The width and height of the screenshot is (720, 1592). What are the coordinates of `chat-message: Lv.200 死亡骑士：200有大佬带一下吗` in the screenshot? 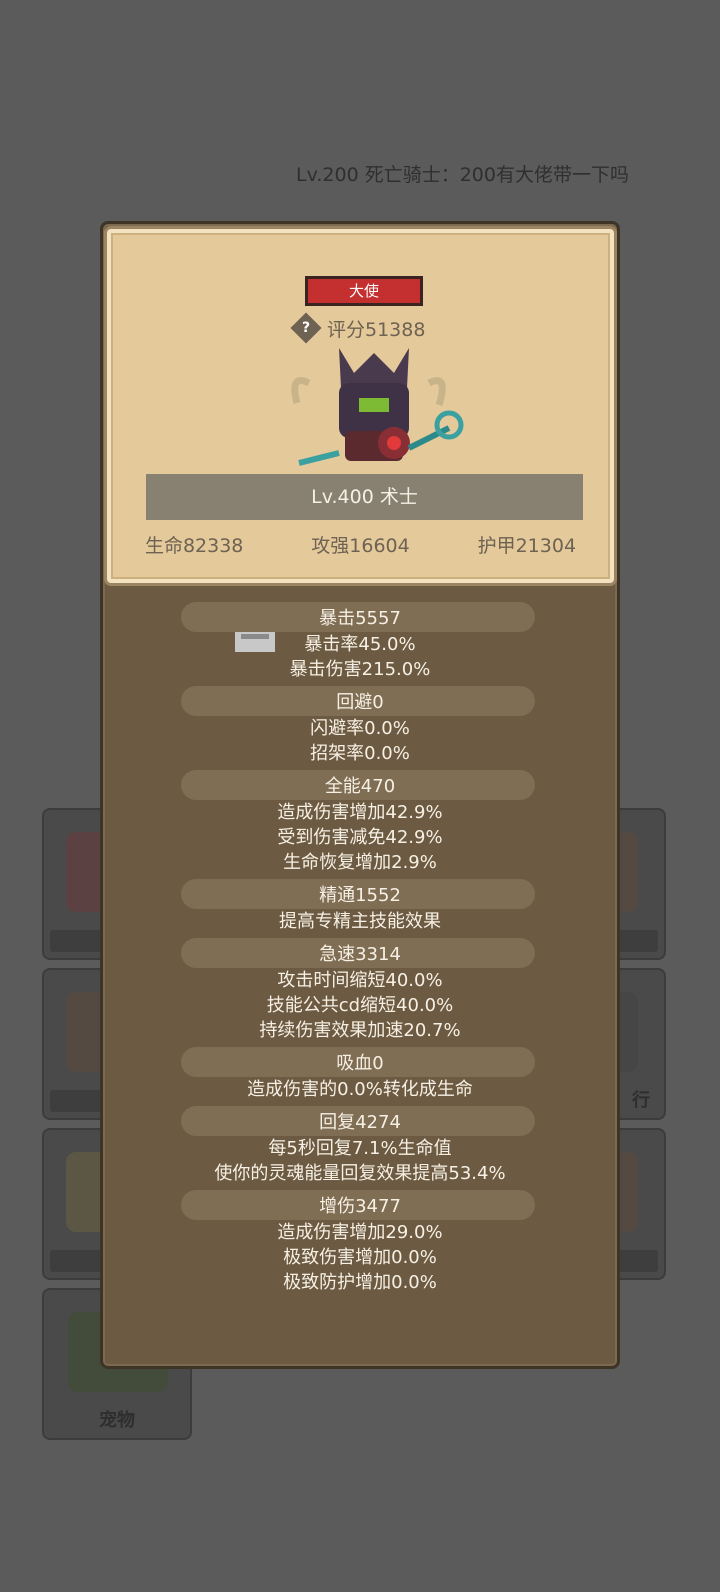 It's located at (462, 175).